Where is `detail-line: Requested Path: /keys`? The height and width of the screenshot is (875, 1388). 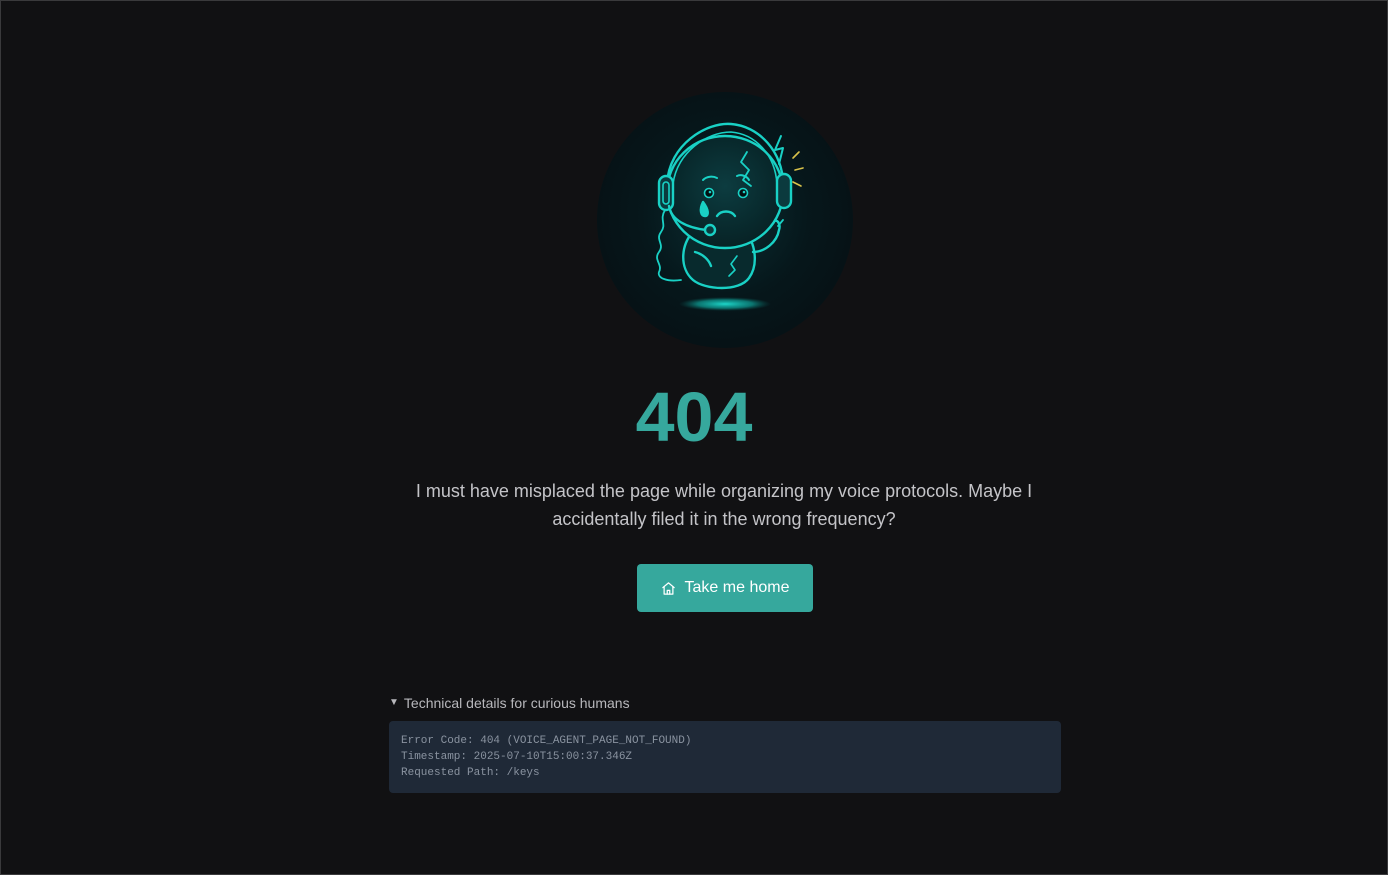
detail-line: Requested Path: /keys is located at coordinates (470, 773).